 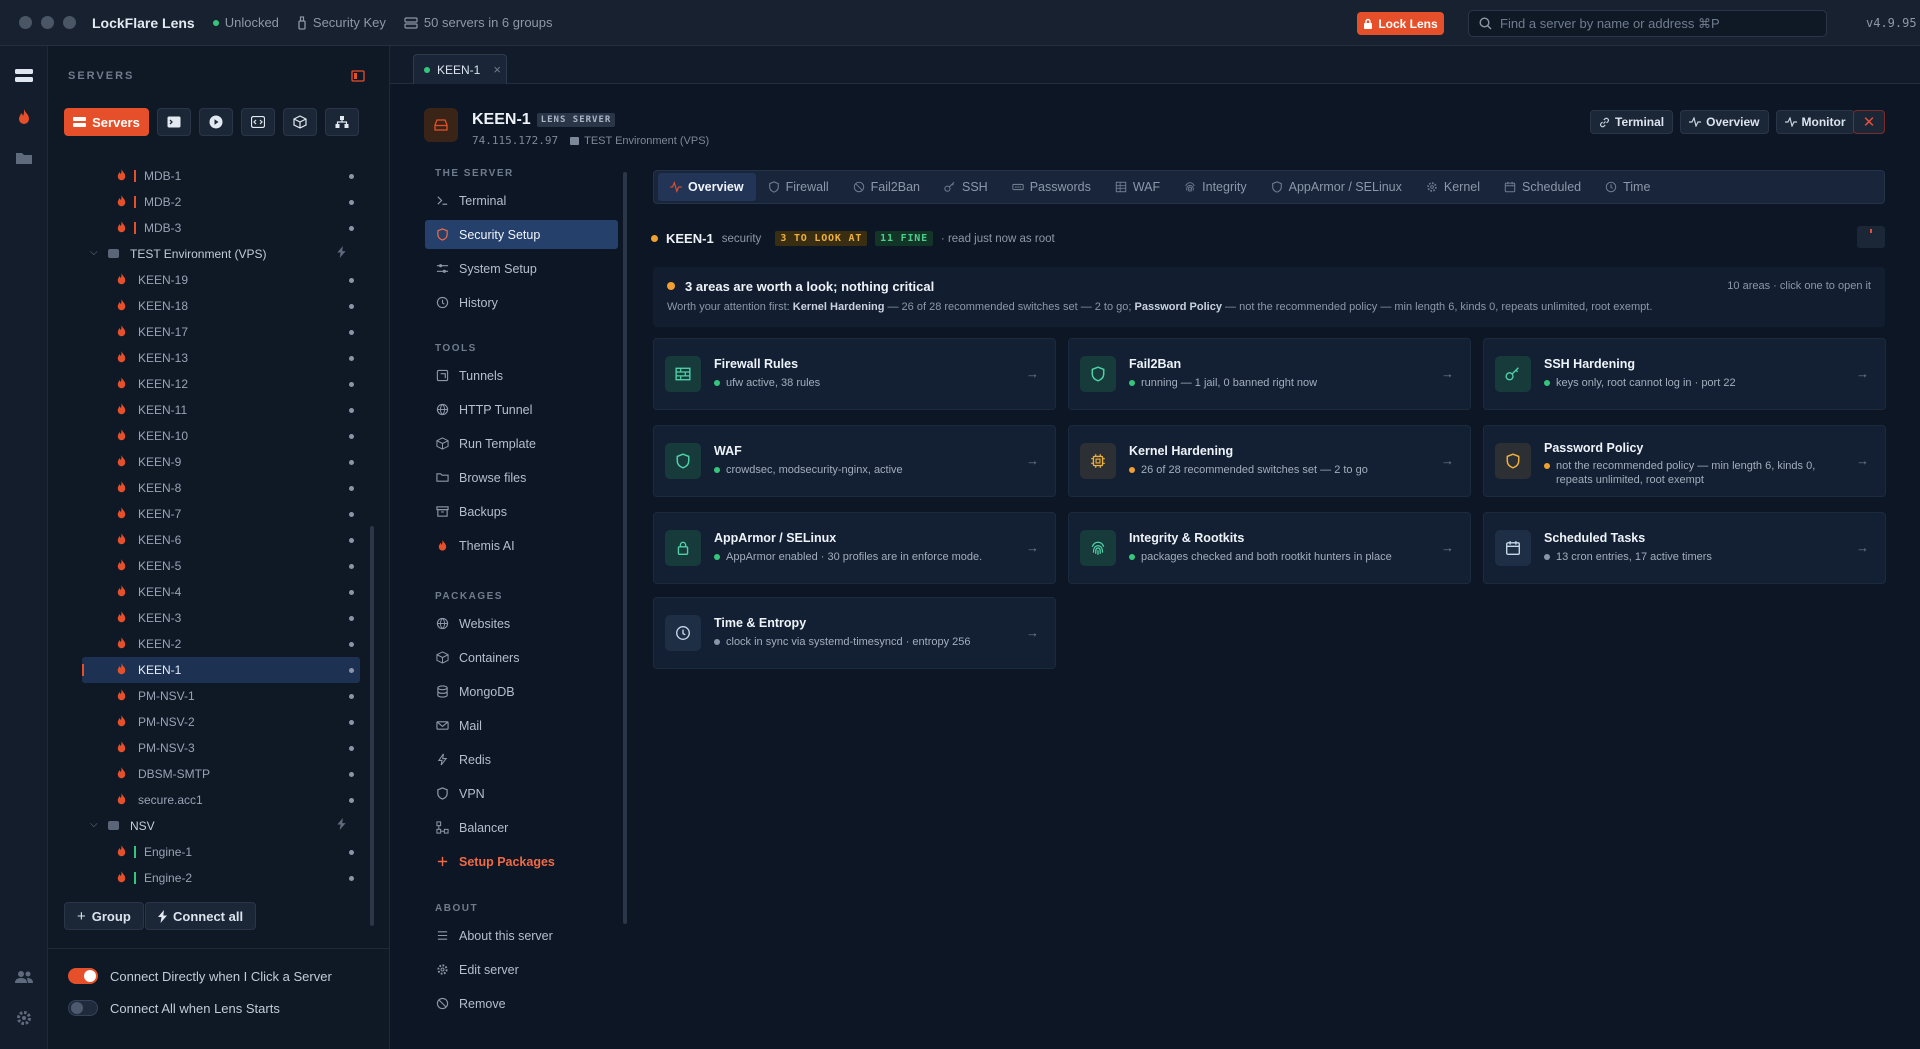 What do you see at coordinates (221, 618) in the screenshot?
I see `server-row: KEEN-3` at bounding box center [221, 618].